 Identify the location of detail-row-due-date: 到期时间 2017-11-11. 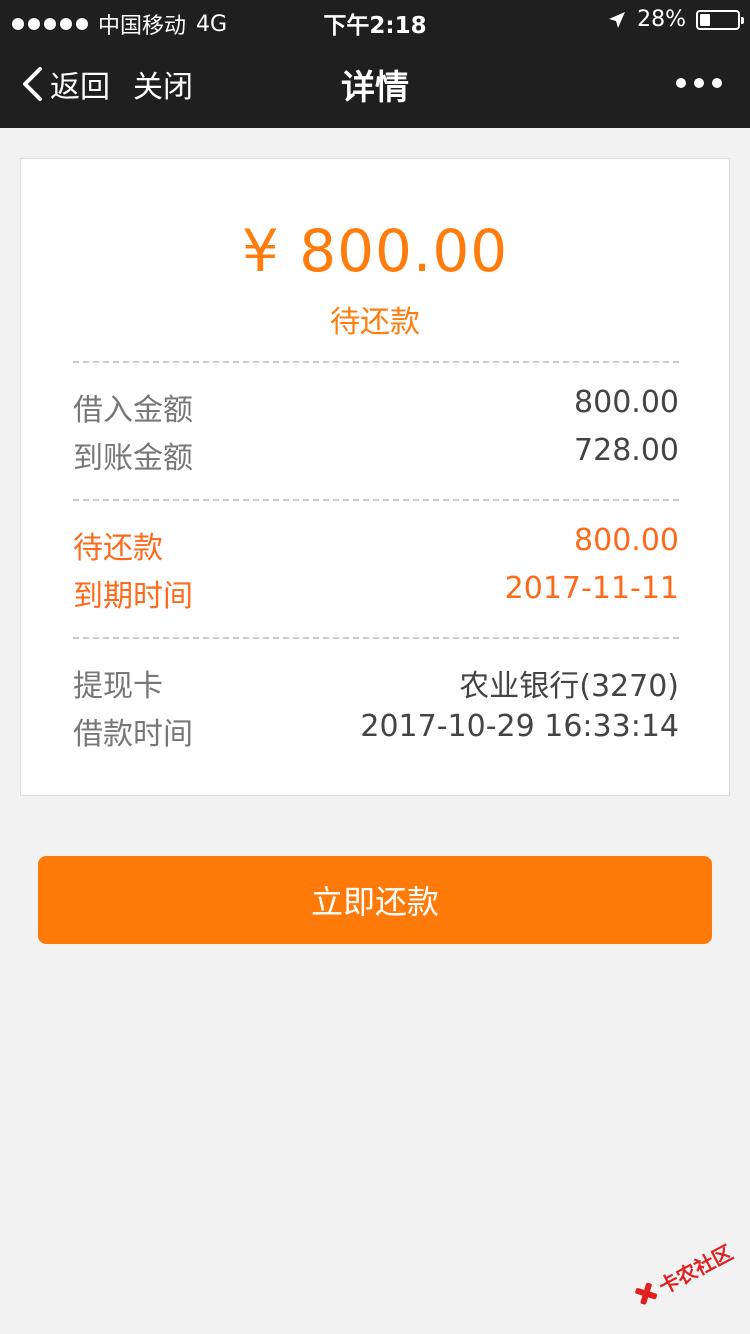
(376, 592).